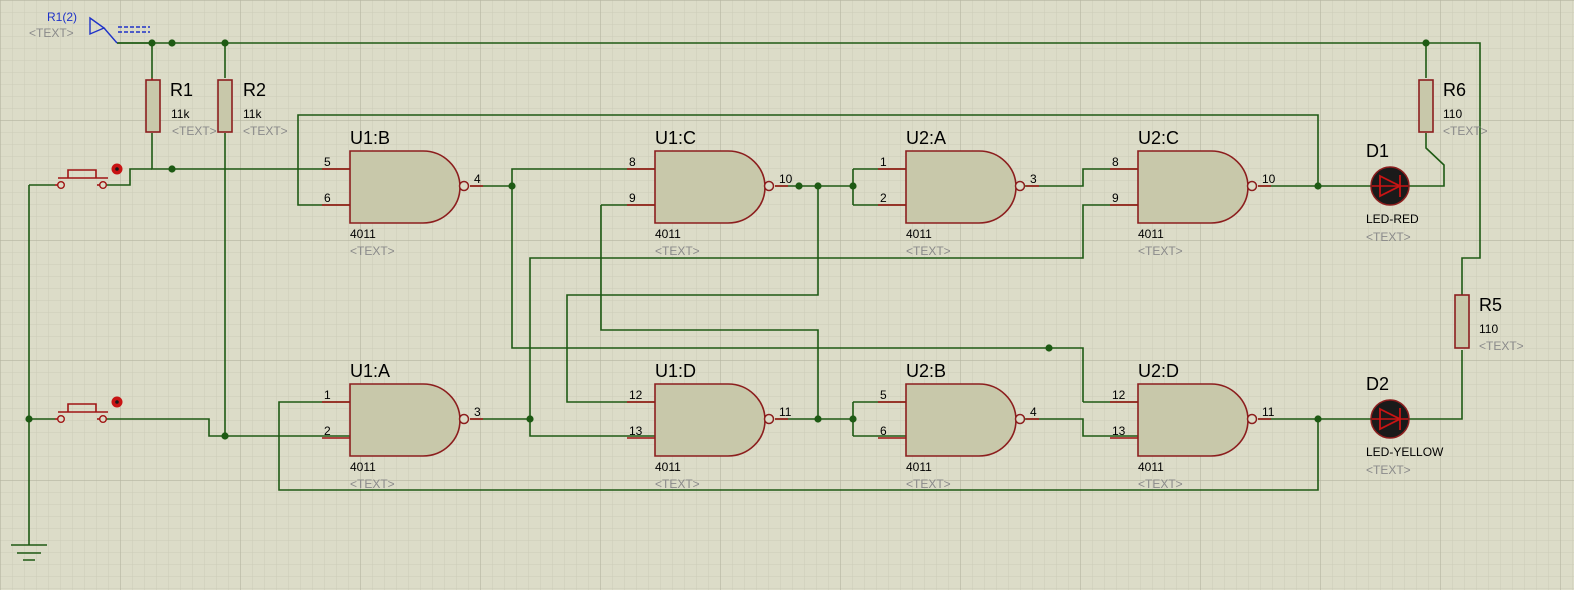 This screenshot has width=1574, height=590. I want to click on resistor-name: R2, so click(254, 90).